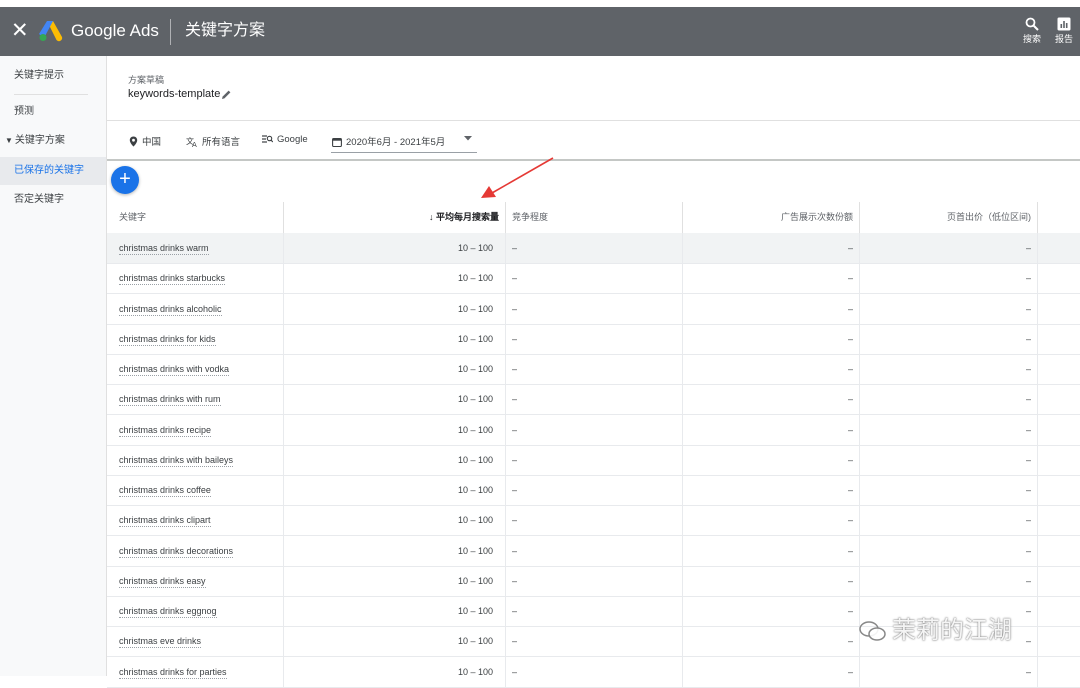  What do you see at coordinates (872, 631) in the screenshot?
I see `wechat-icon` at bounding box center [872, 631].